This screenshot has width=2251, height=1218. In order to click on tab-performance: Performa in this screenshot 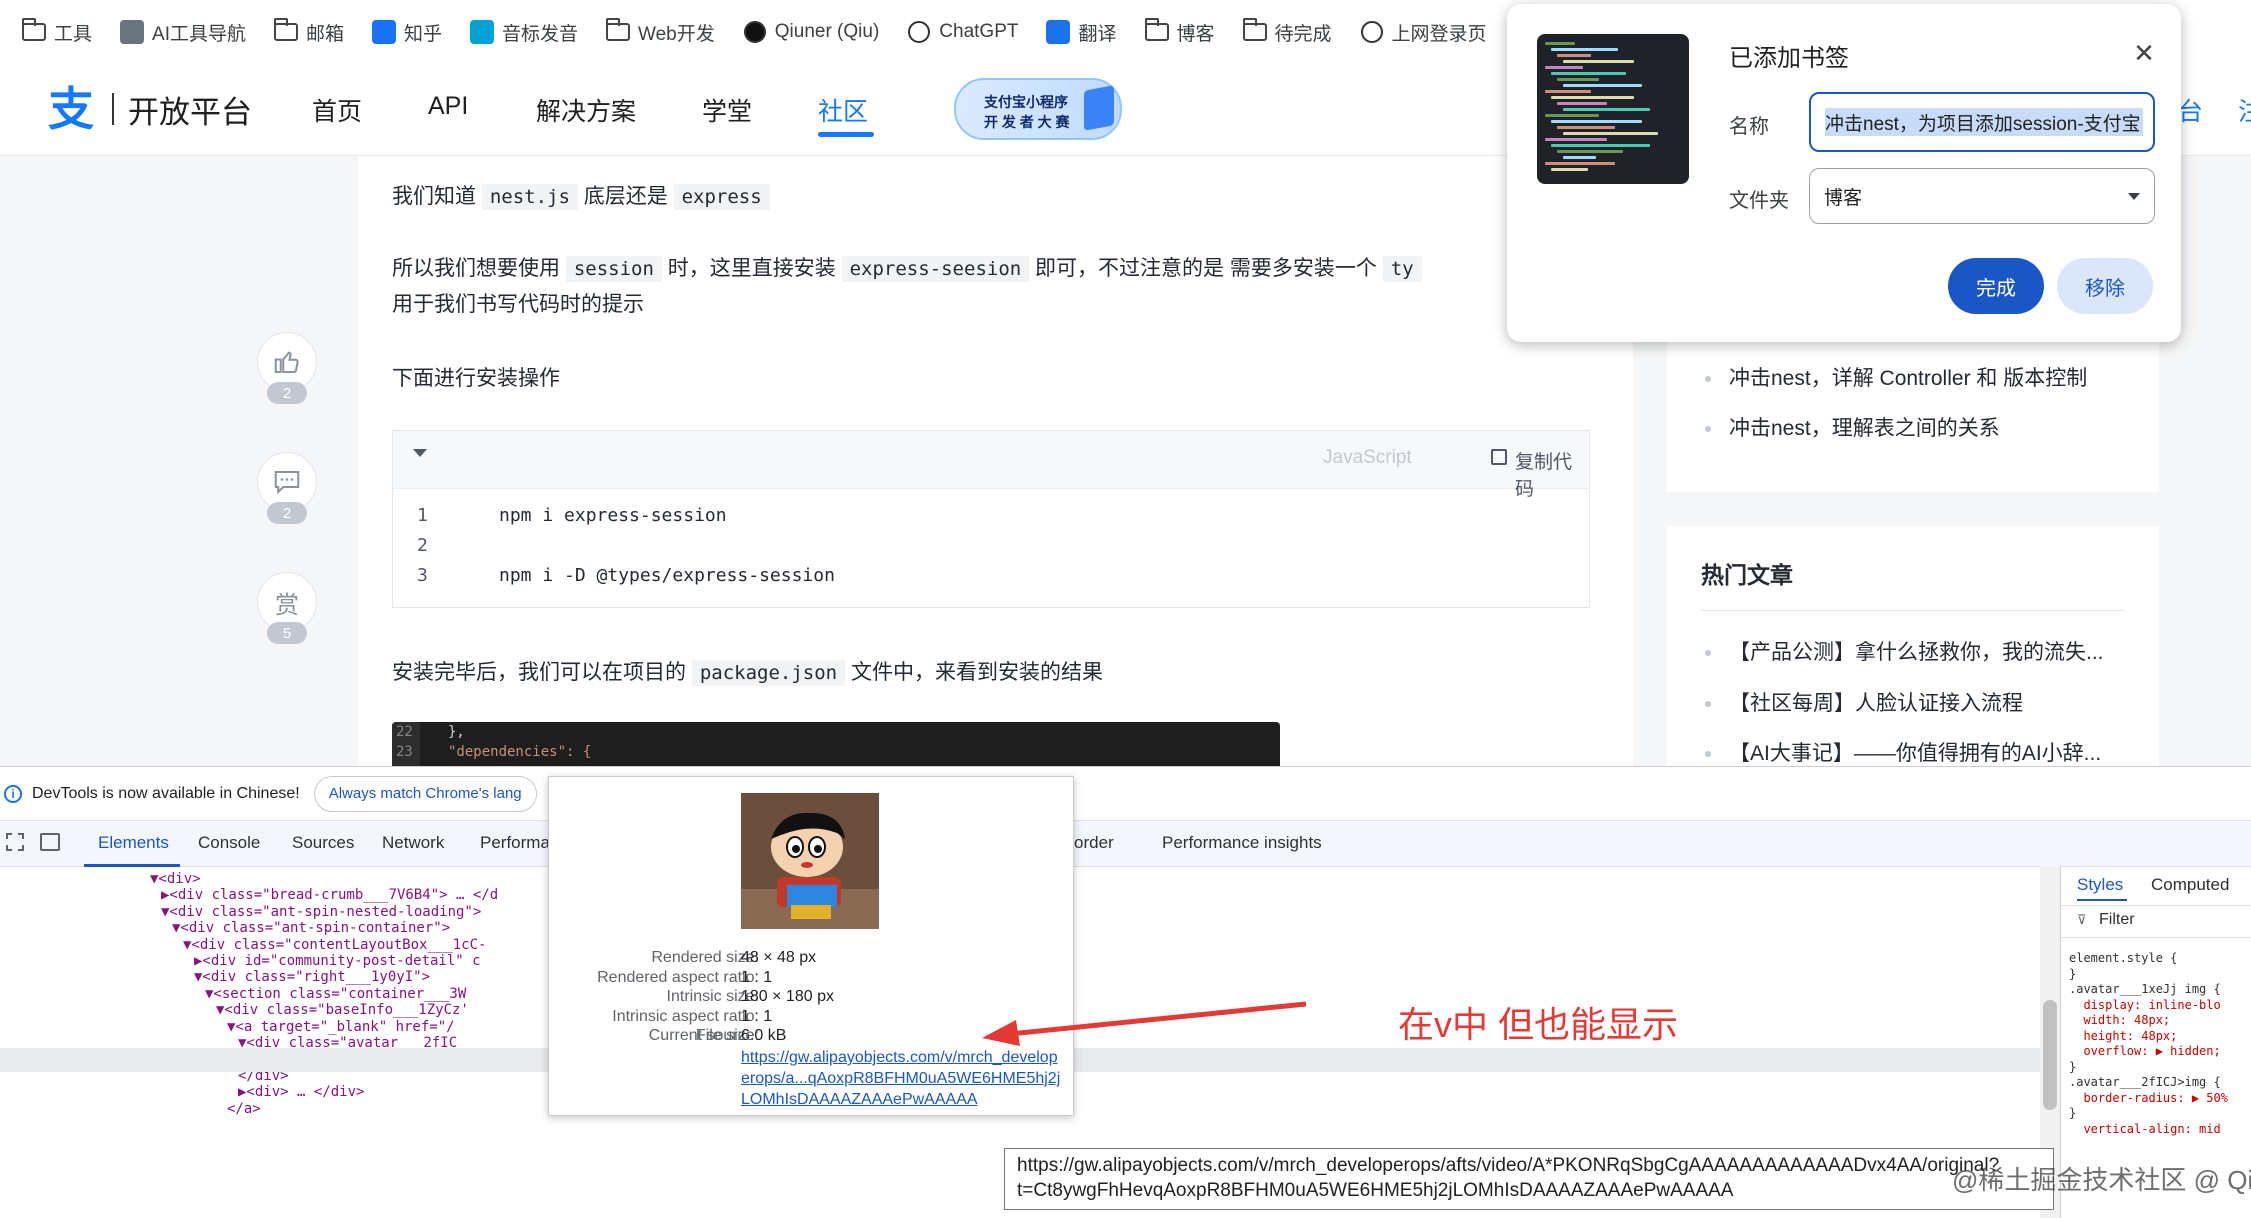, I will do `click(515, 843)`.